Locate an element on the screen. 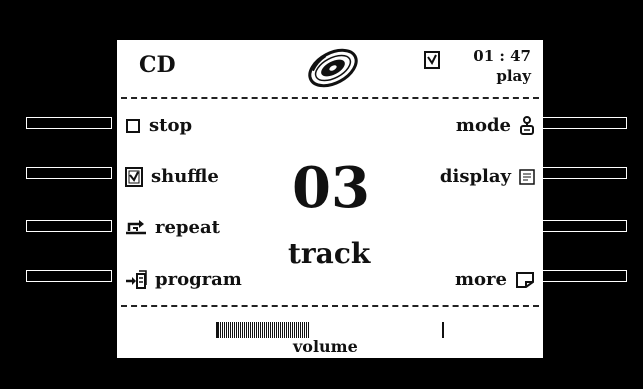  more-icon is located at coordinates (525, 279).